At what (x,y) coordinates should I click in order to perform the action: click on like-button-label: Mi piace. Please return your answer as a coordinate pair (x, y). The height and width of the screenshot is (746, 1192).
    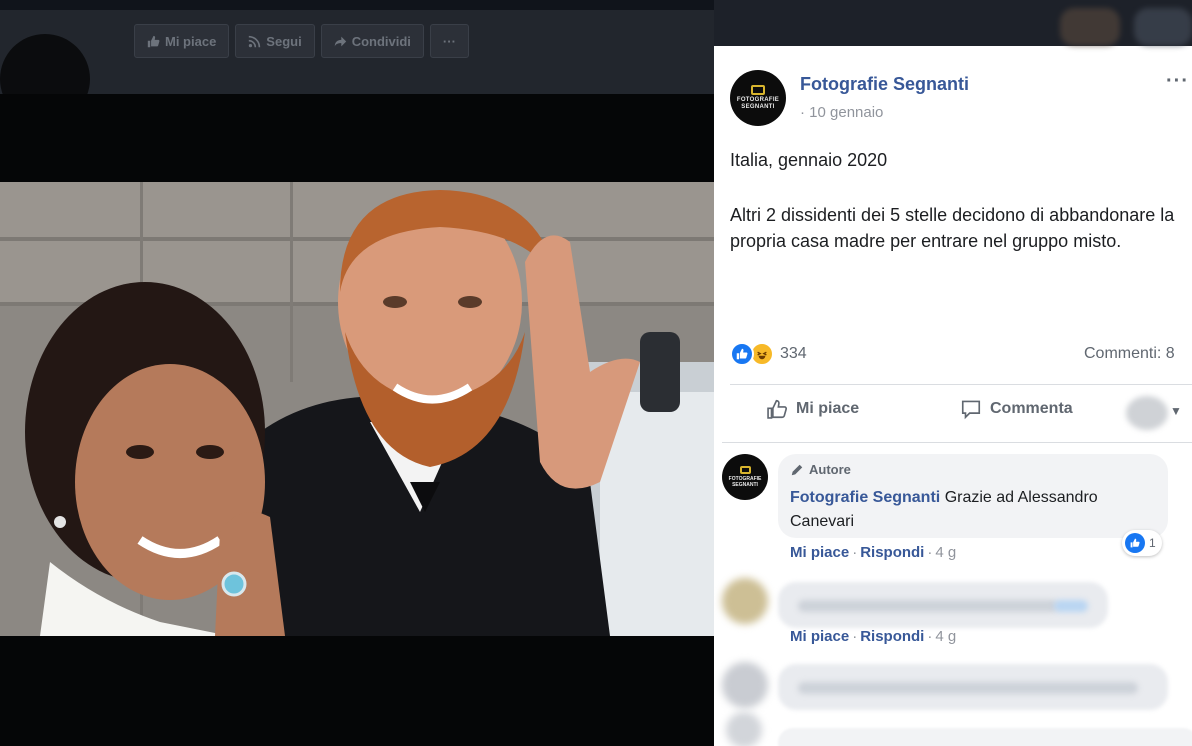
    Looking at the image, I should click on (828, 408).